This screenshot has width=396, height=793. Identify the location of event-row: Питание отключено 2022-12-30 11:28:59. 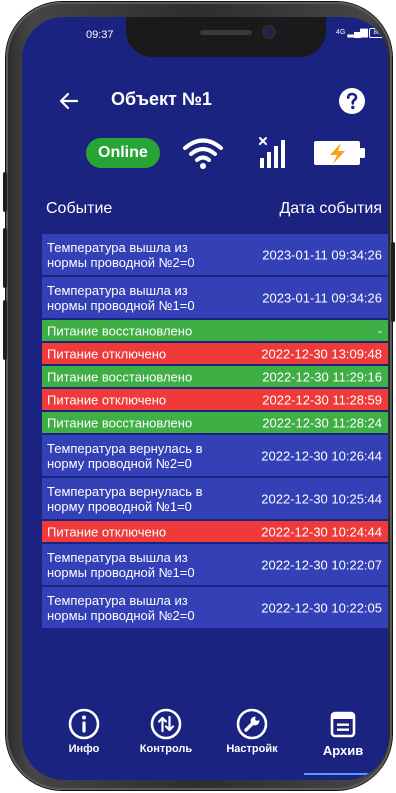
(215, 399).